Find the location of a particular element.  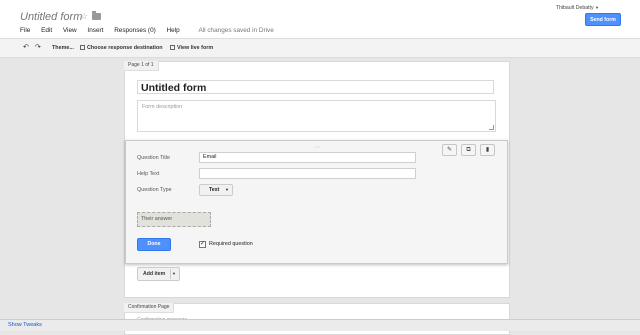

user-account-menu: Thibault Debatty ▼ is located at coordinates (577, 8).